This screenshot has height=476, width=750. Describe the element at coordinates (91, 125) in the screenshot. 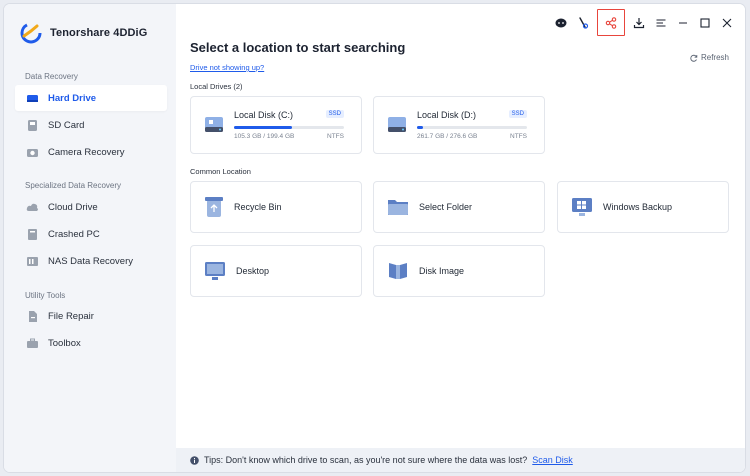

I see `sidebar-item-sd-card: SD Card` at that location.